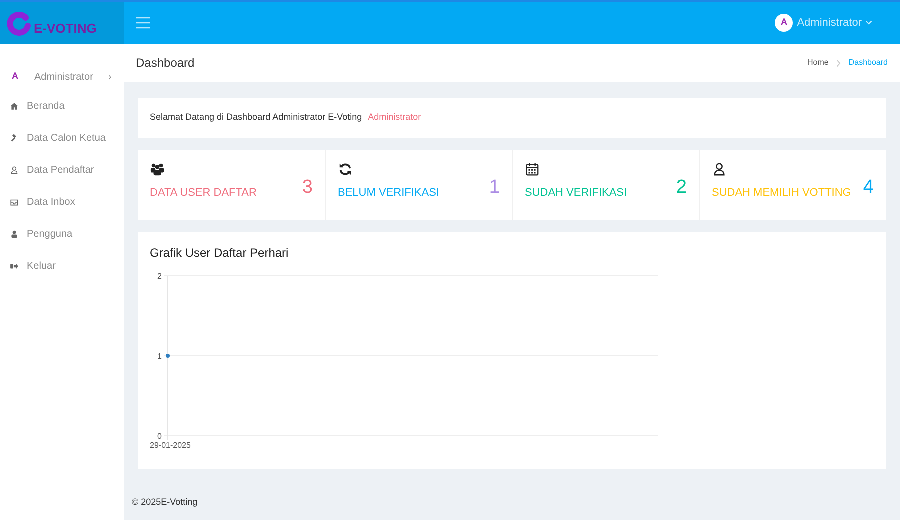 The width and height of the screenshot is (900, 520). I want to click on admin-name: Administrator, so click(395, 117).